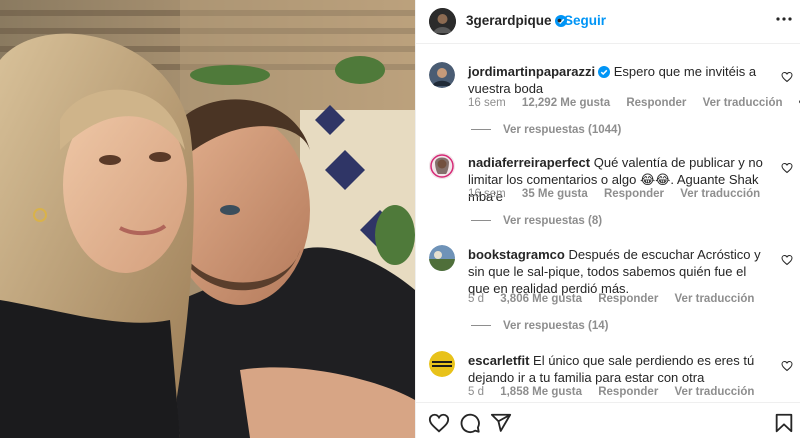  I want to click on comment-icon, so click(470, 423).